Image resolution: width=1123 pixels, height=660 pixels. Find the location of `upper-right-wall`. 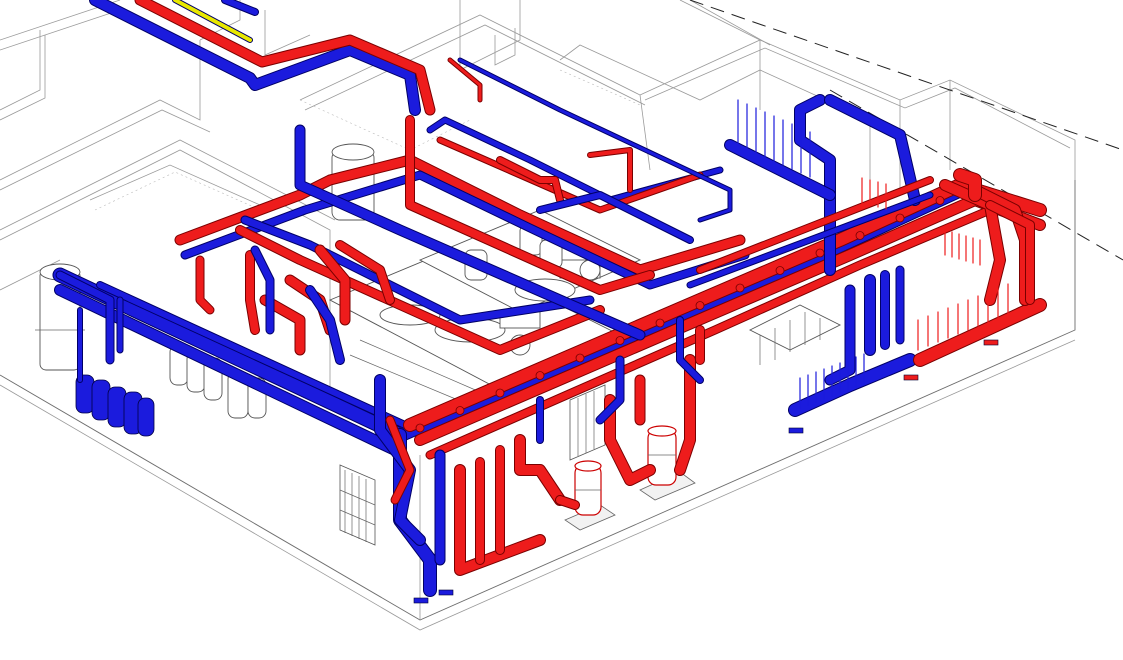

upper-right-wall is located at coordinates (720, 20).